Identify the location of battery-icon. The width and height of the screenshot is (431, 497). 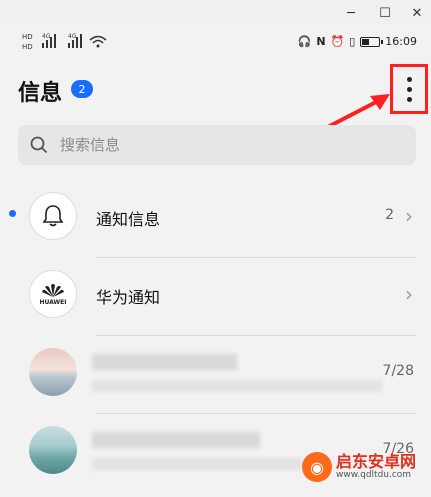
(372, 41).